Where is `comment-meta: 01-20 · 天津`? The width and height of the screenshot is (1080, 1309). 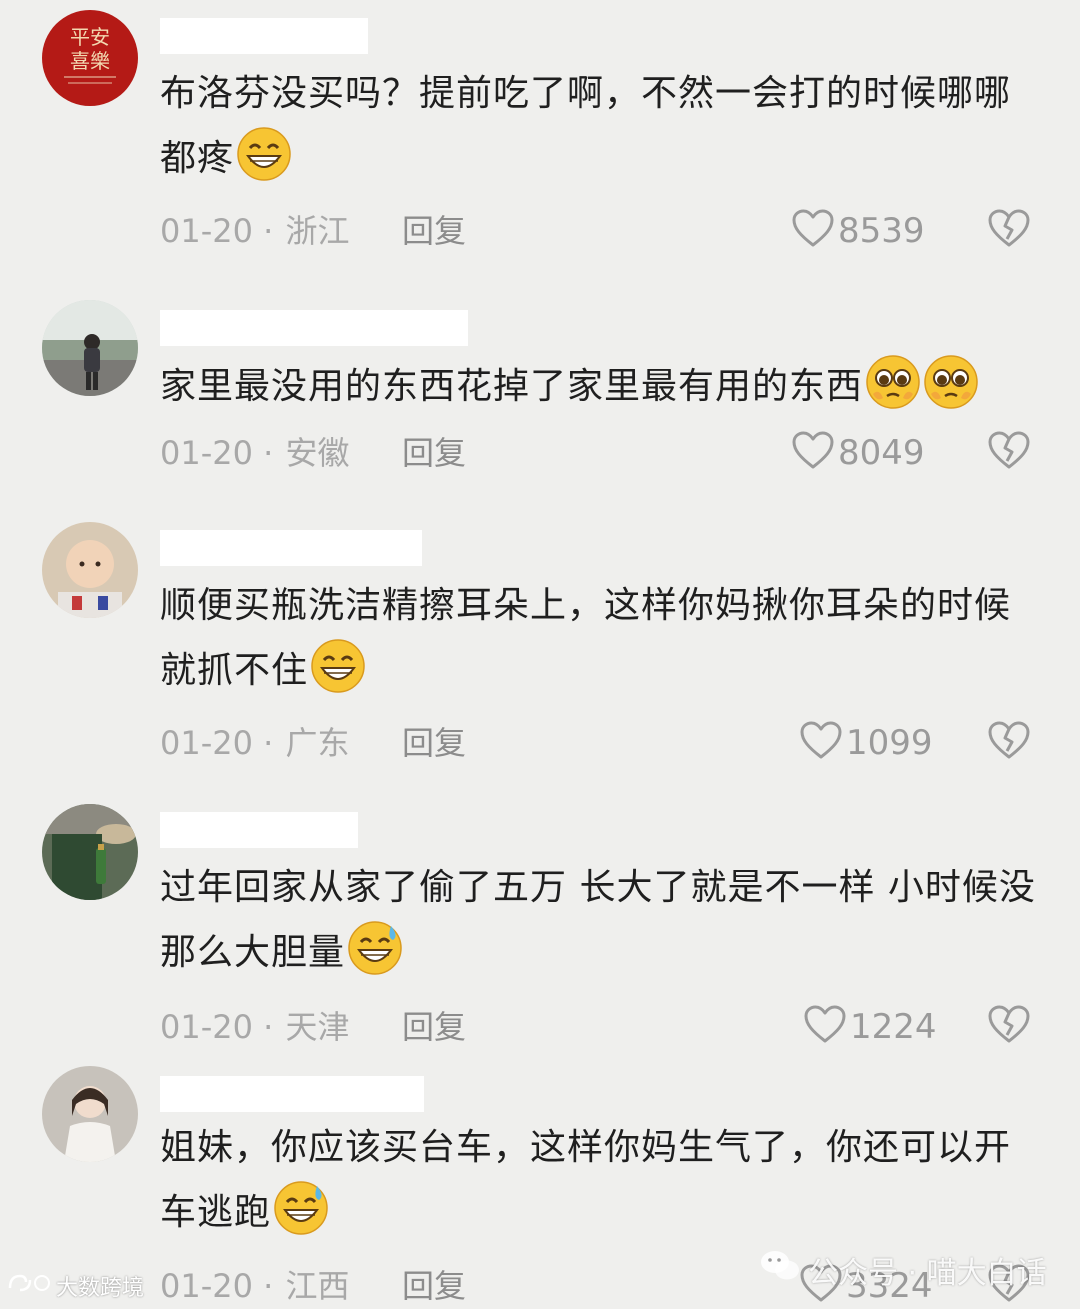
comment-meta: 01-20 · 天津 is located at coordinates (255, 1027).